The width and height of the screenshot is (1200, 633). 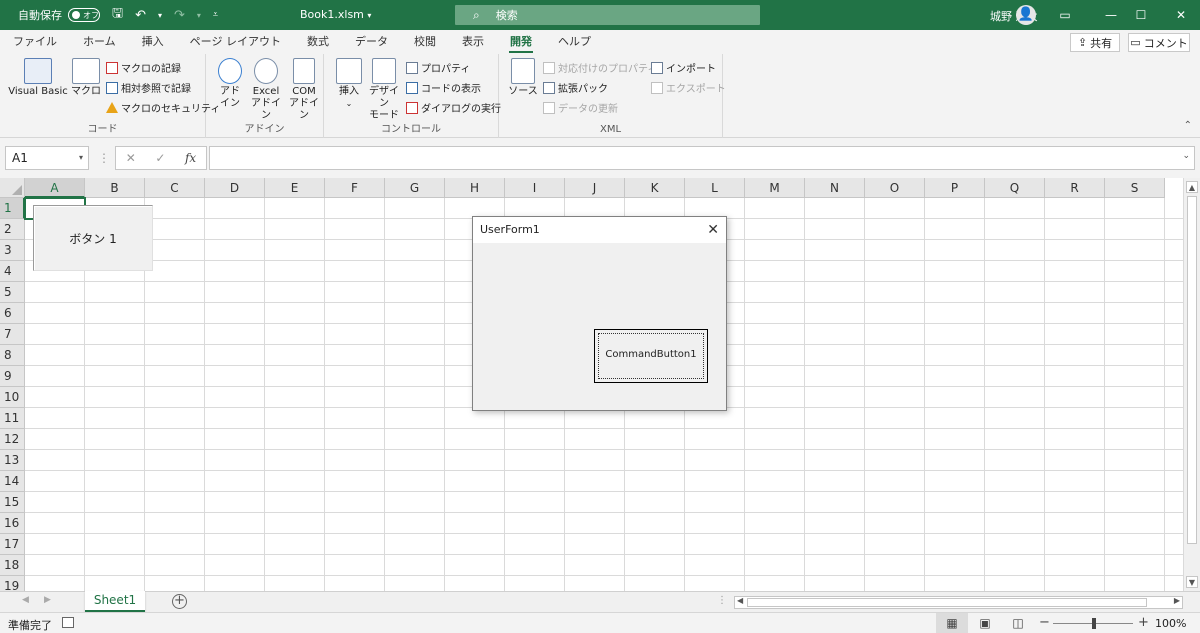 I want to click on scroll-left-icon: ◀, so click(x=740, y=600).